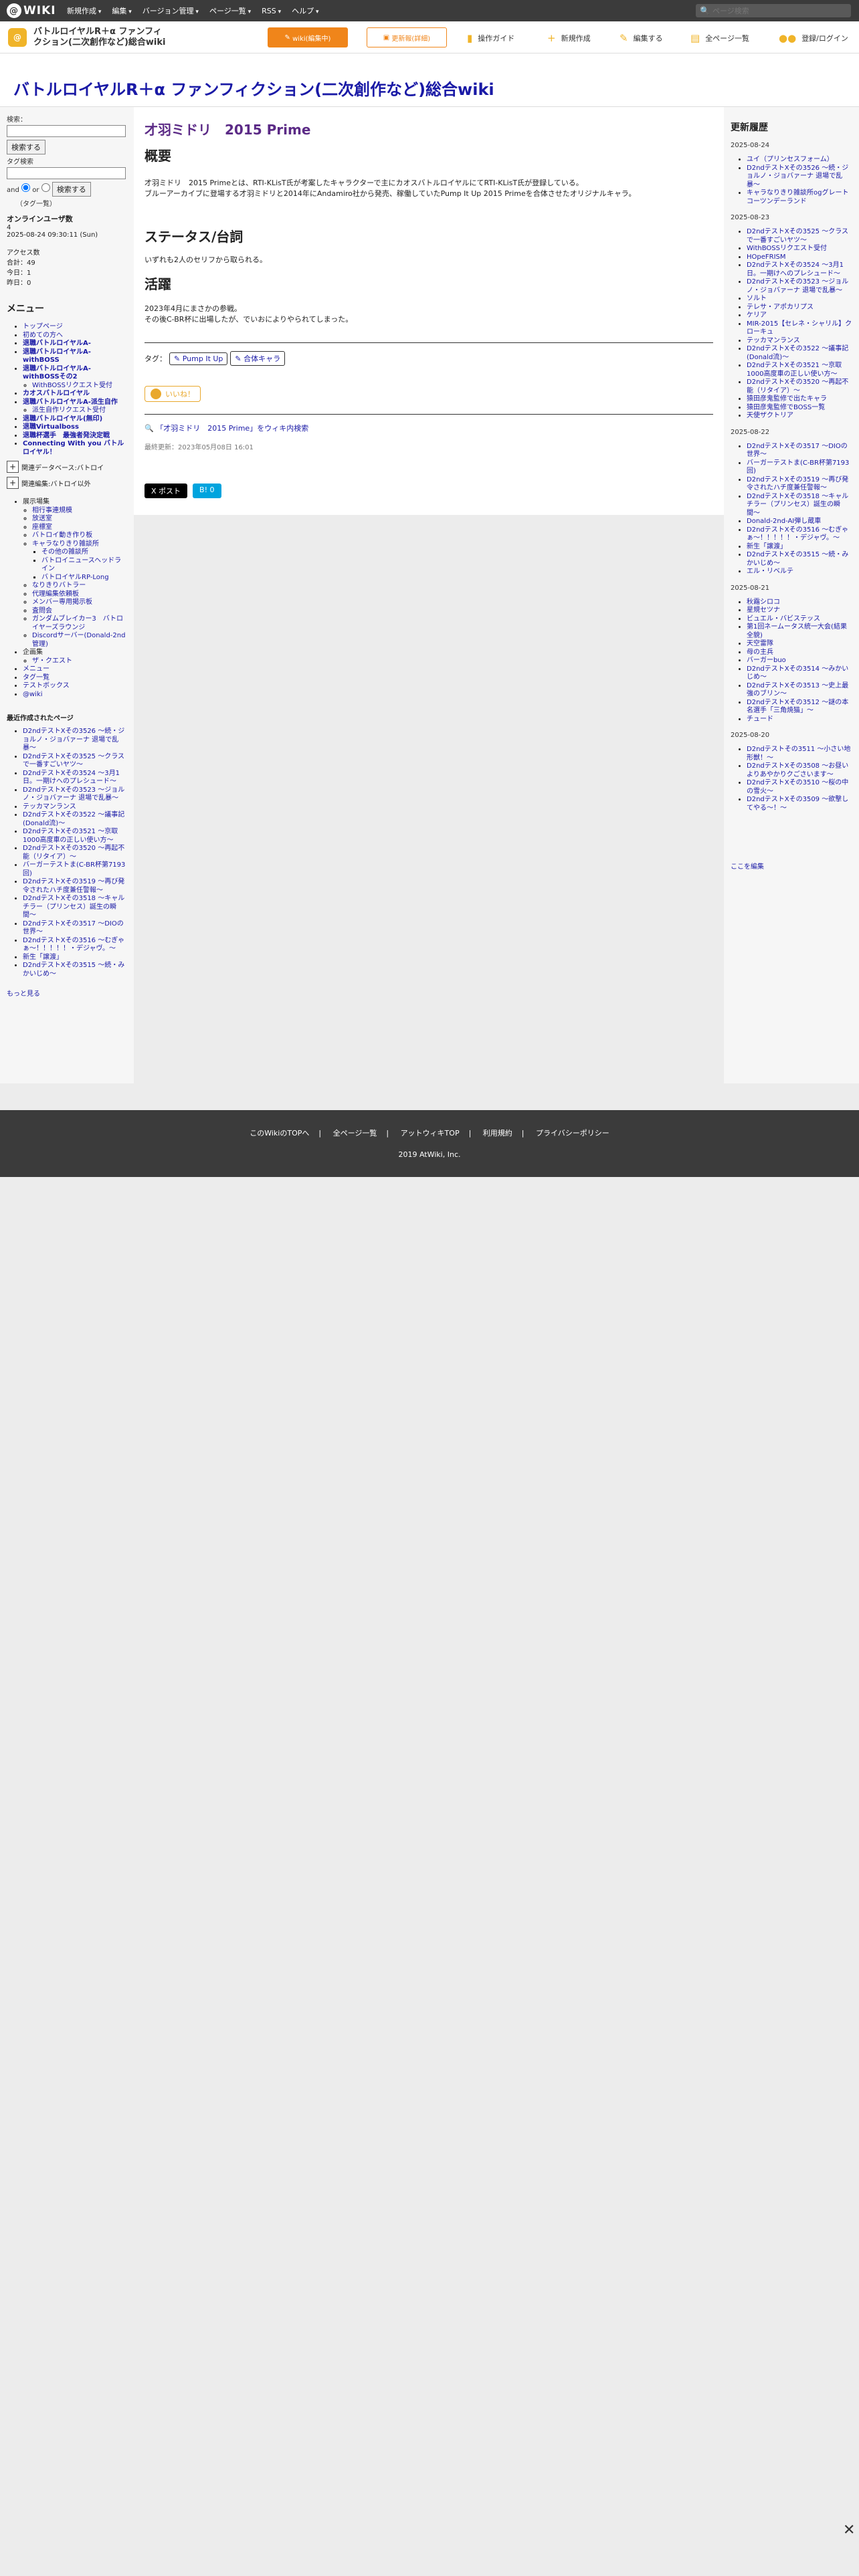 The image size is (859, 2576). I want to click on login-button: ●● 登録/ログイン, so click(813, 38).